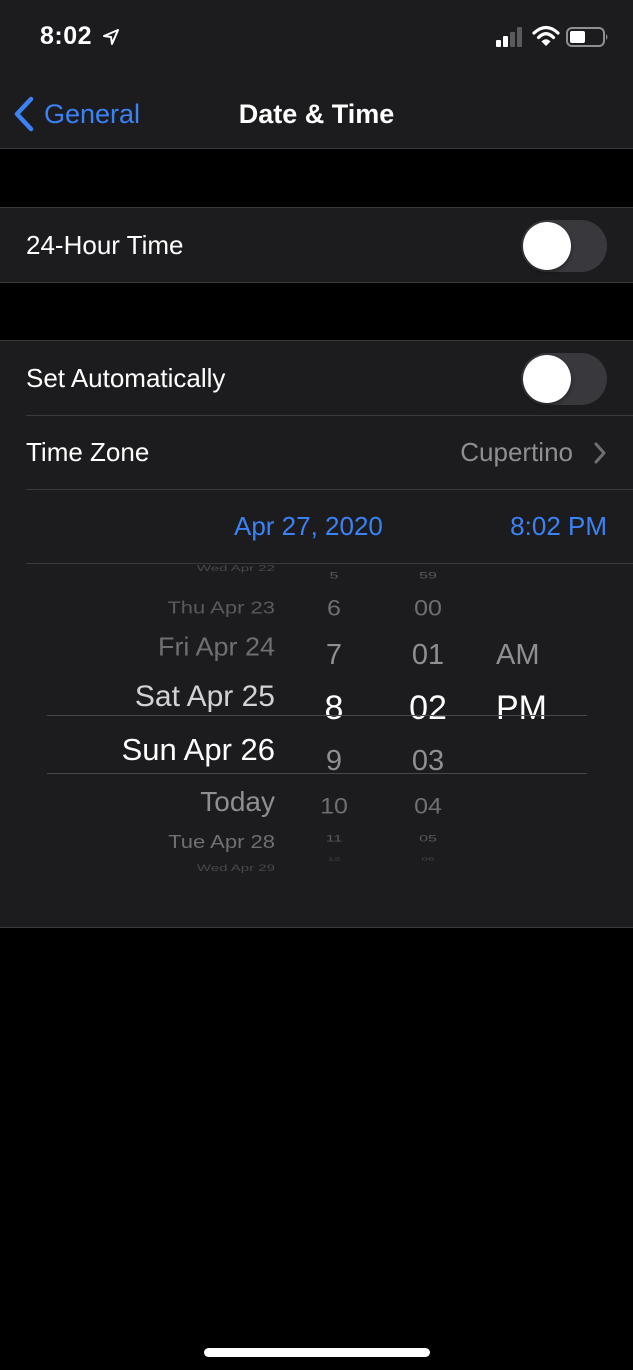  Describe the element at coordinates (236, 868) in the screenshot. I see `picker-item: Wed Apr 29` at that location.